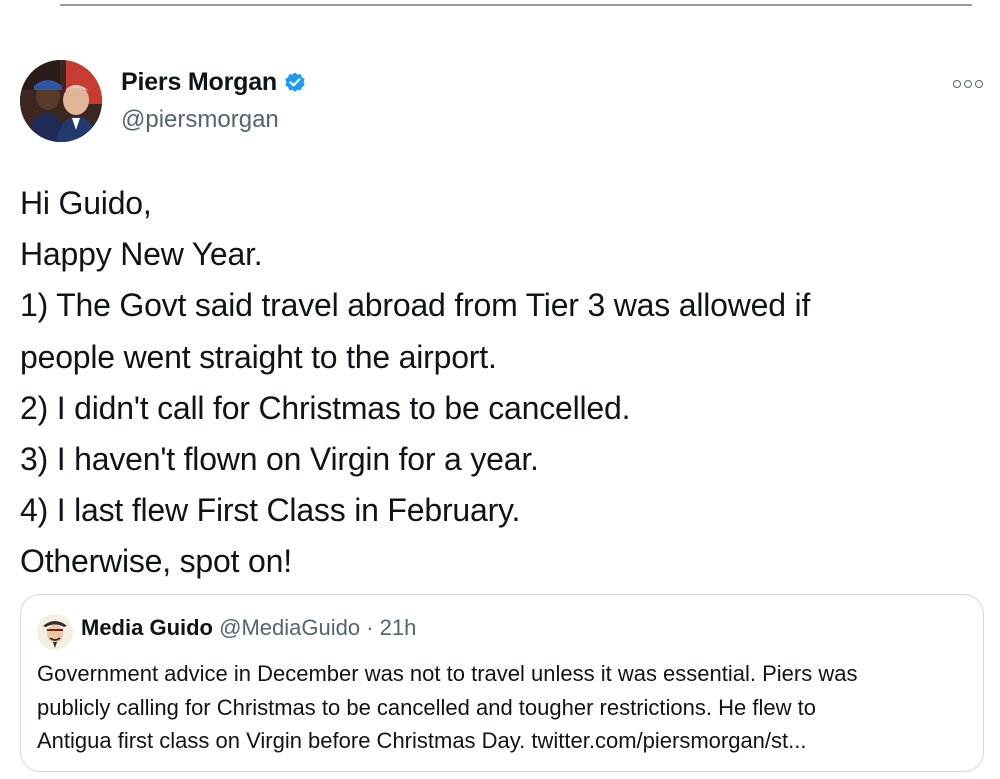 This screenshot has width=1000, height=779. Describe the element at coordinates (156, 561) in the screenshot. I see `tweet-line: Otherwise, spot on!` at that location.